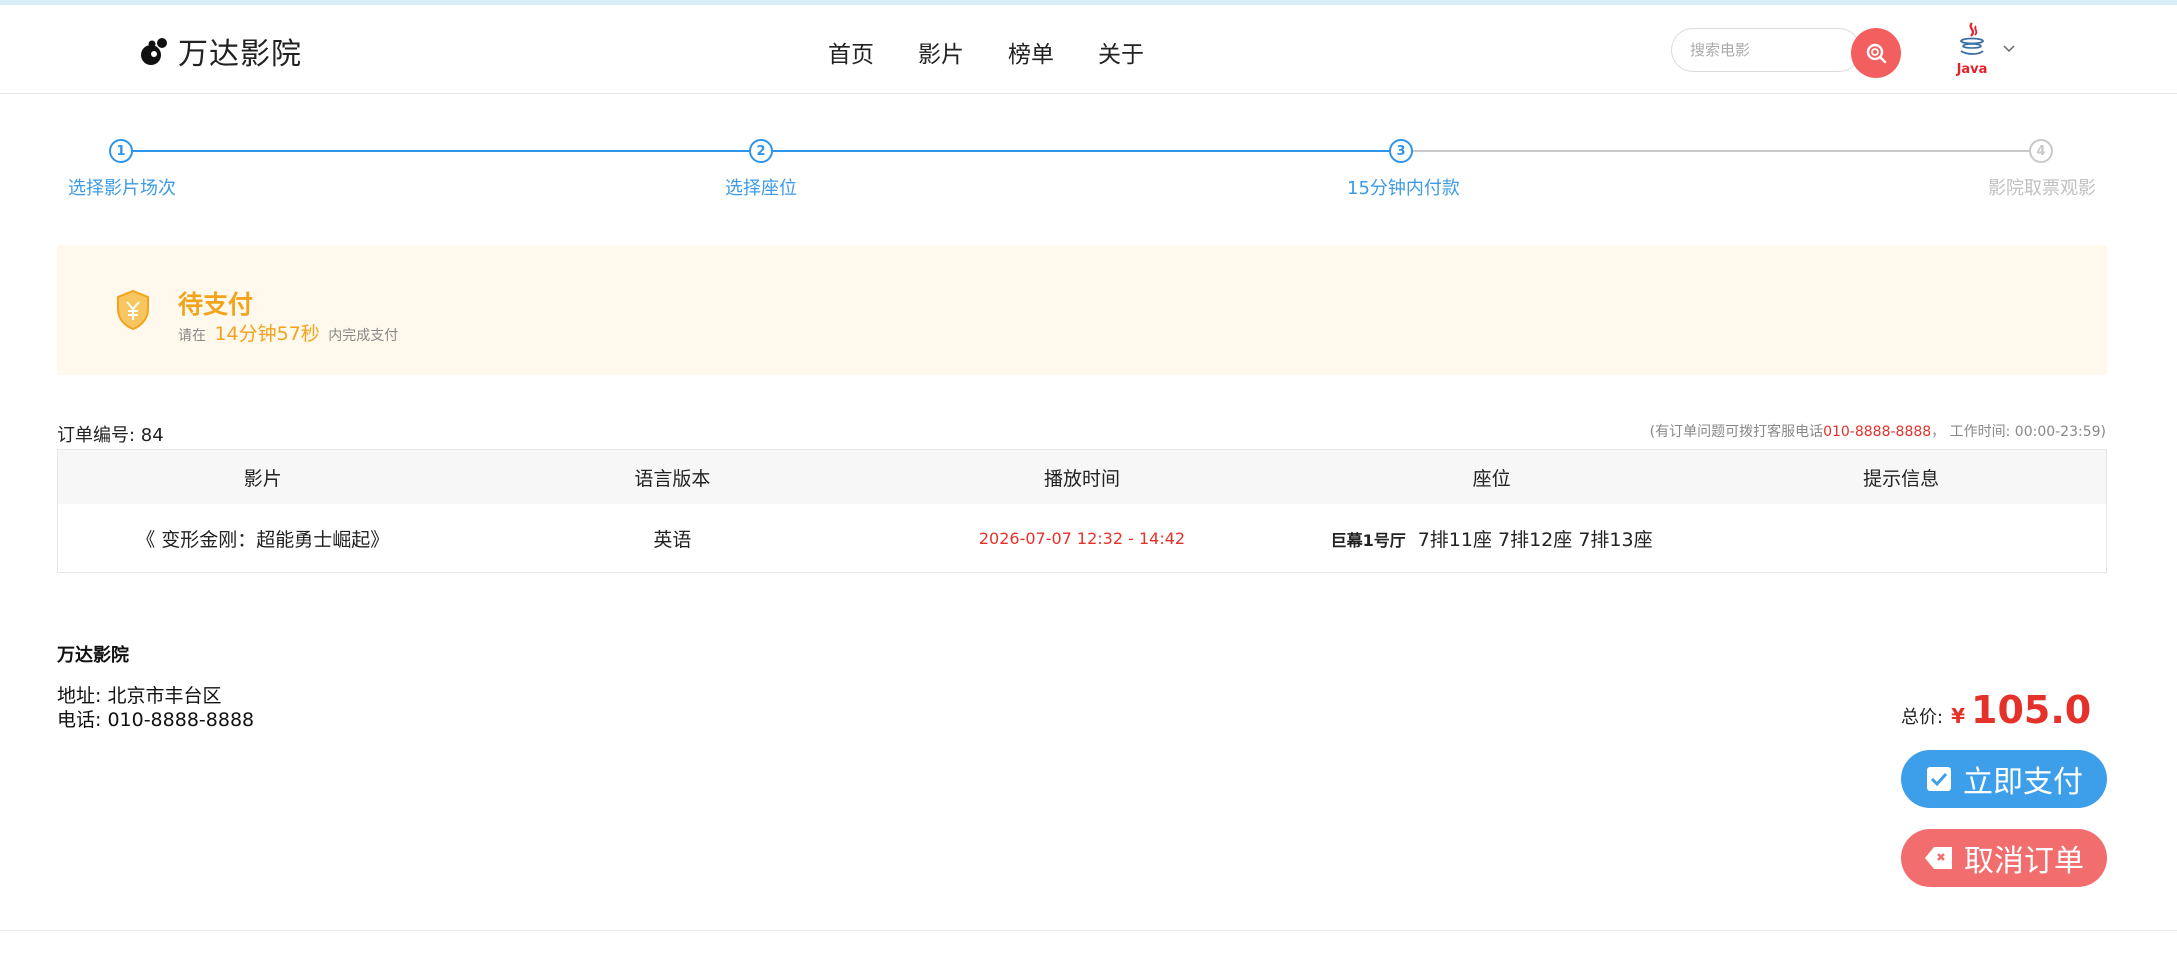 The width and height of the screenshot is (2177, 967). Describe the element at coordinates (363, 336) in the screenshot. I see `countdown-suffix: 内完成支付` at that location.